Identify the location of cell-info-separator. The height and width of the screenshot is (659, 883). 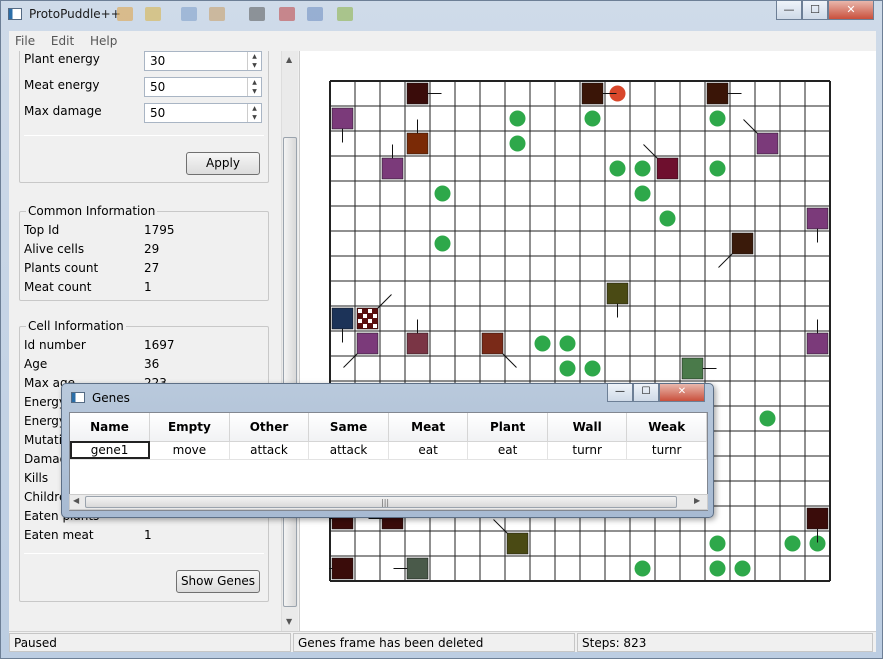
(144, 553).